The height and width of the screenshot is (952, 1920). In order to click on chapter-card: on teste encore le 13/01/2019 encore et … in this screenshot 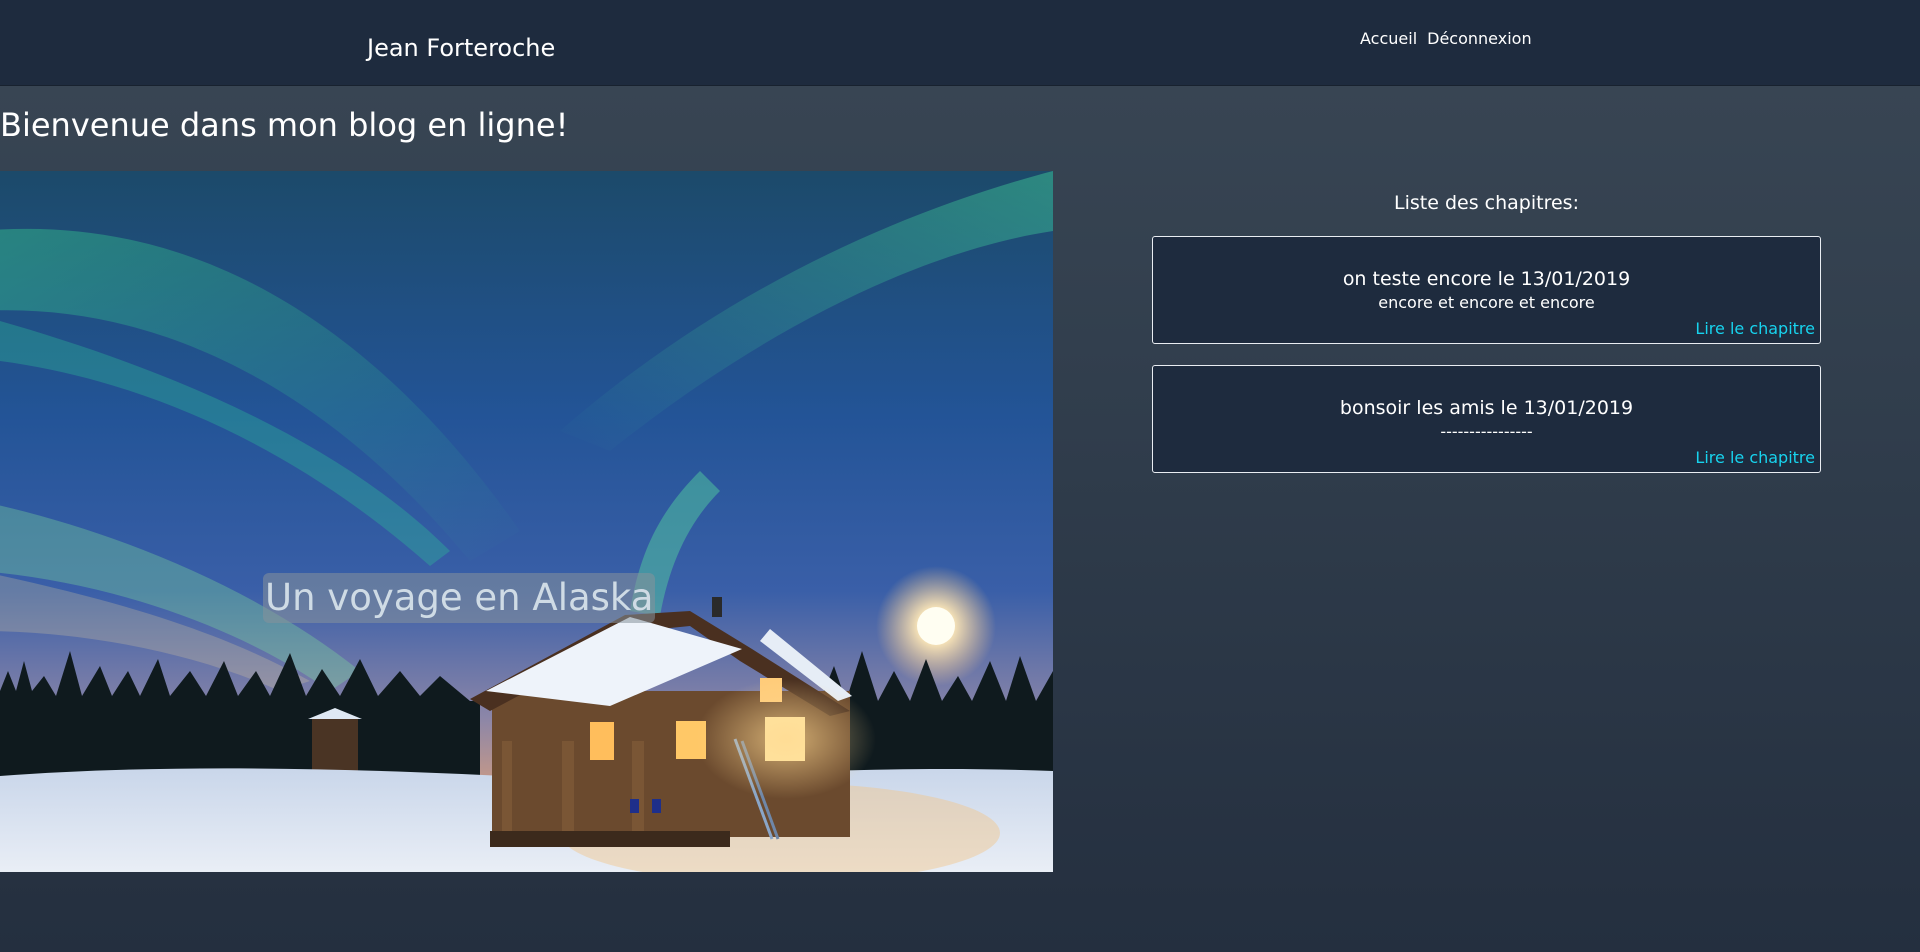, I will do `click(1486, 290)`.